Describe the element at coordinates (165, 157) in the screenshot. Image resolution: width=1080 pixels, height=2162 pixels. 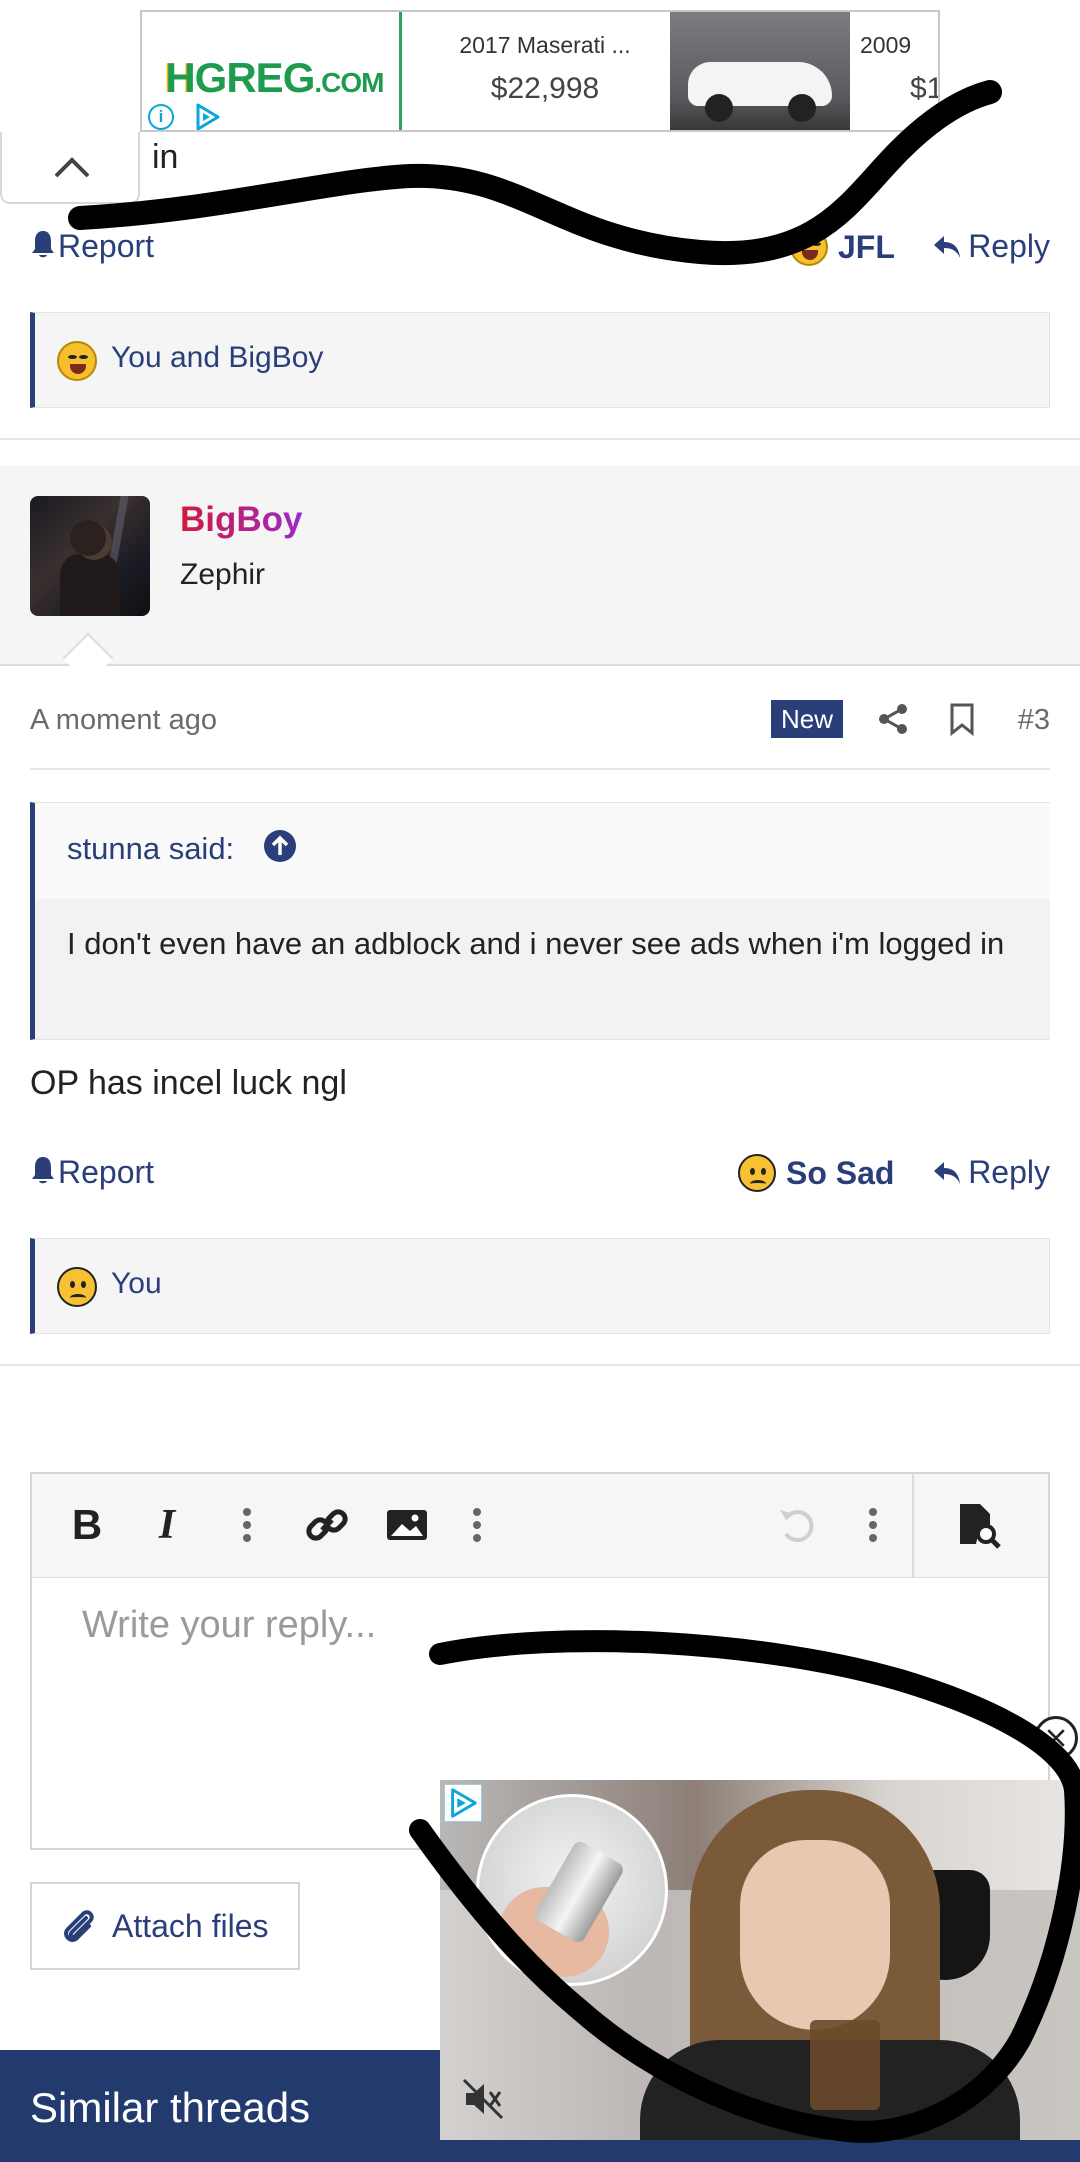
I see `post-text-fragment: in` at that location.